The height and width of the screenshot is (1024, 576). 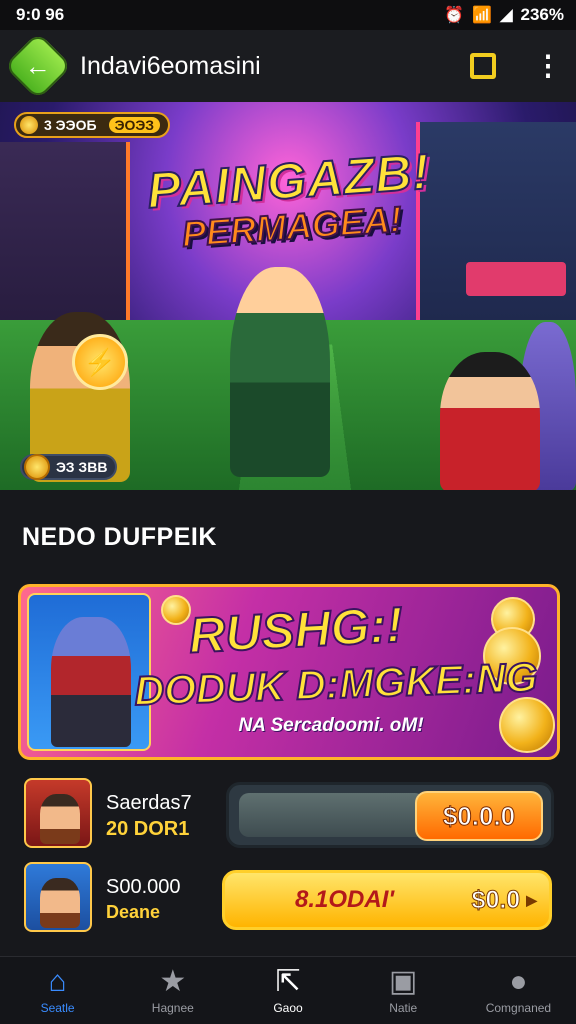 What do you see at coordinates (542, 14) in the screenshot?
I see `battery-level: 236%` at bounding box center [542, 14].